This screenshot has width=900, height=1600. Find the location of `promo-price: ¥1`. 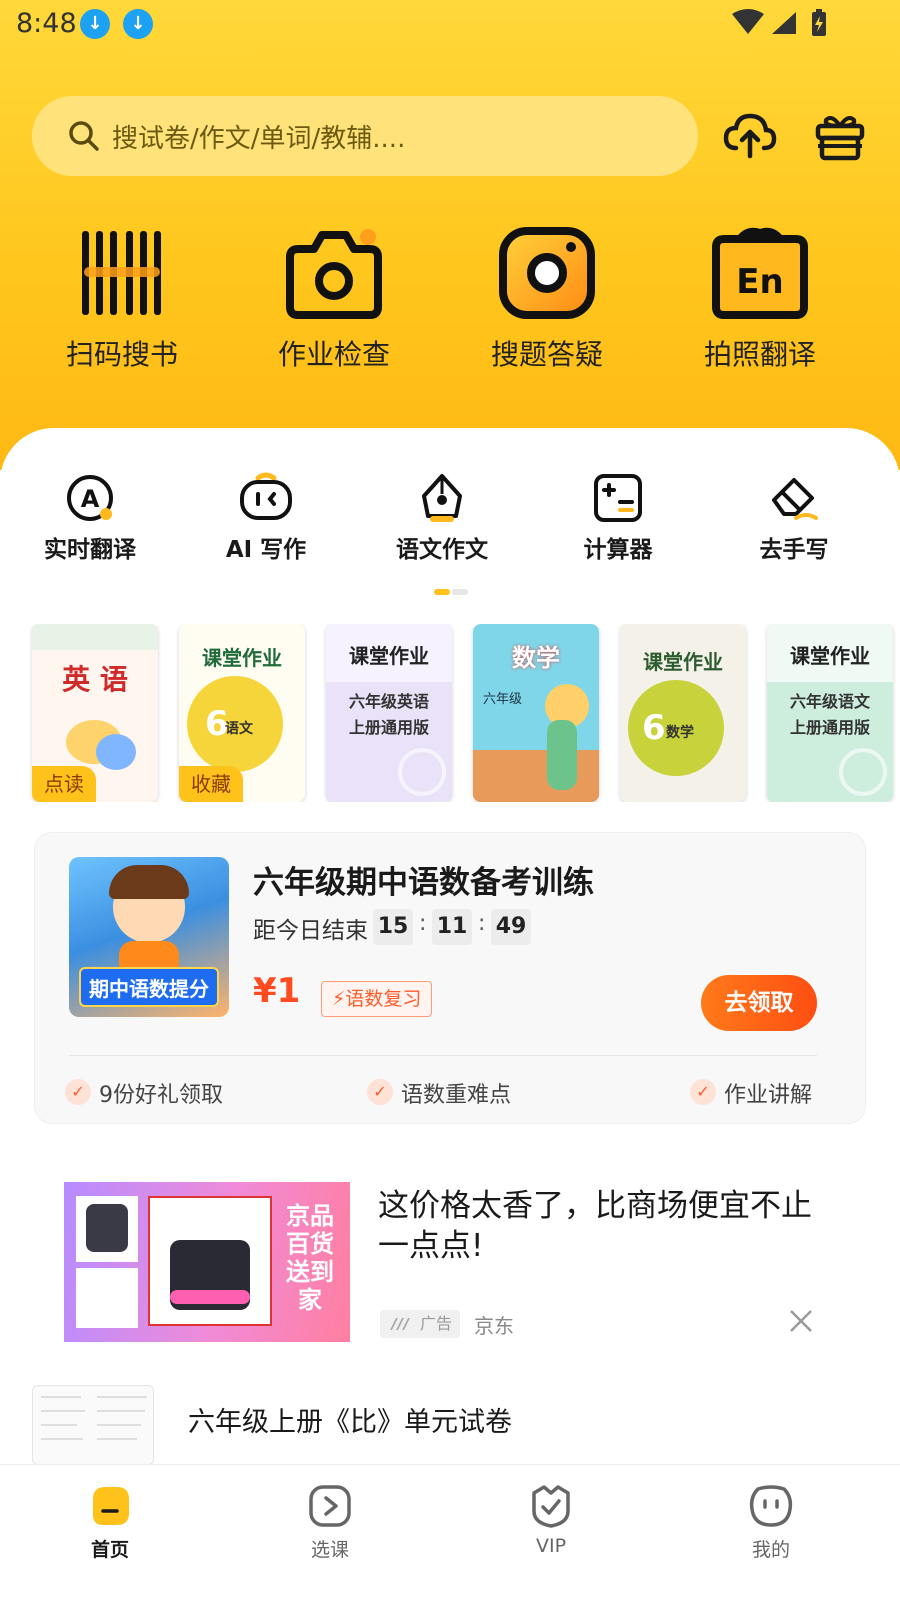

promo-price: ¥1 is located at coordinates (277, 991).